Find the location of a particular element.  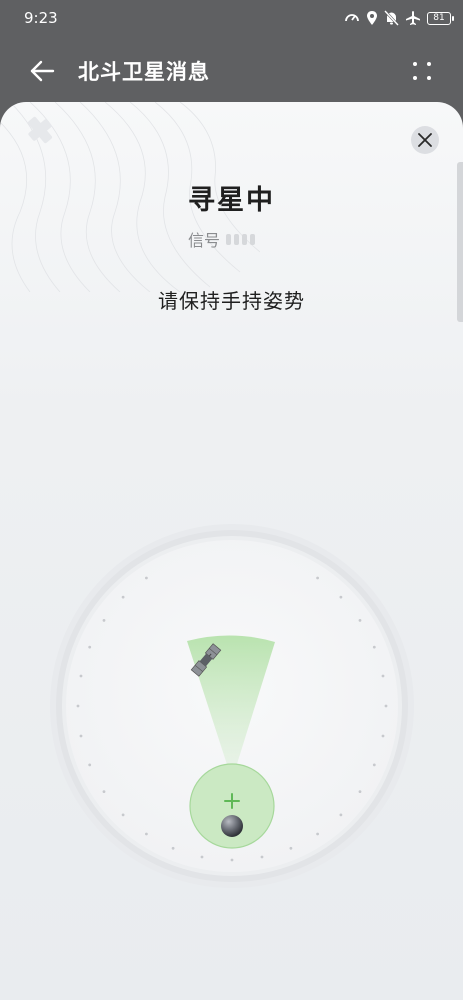

app-header: 北斗卫星消息 is located at coordinates (231, 70).